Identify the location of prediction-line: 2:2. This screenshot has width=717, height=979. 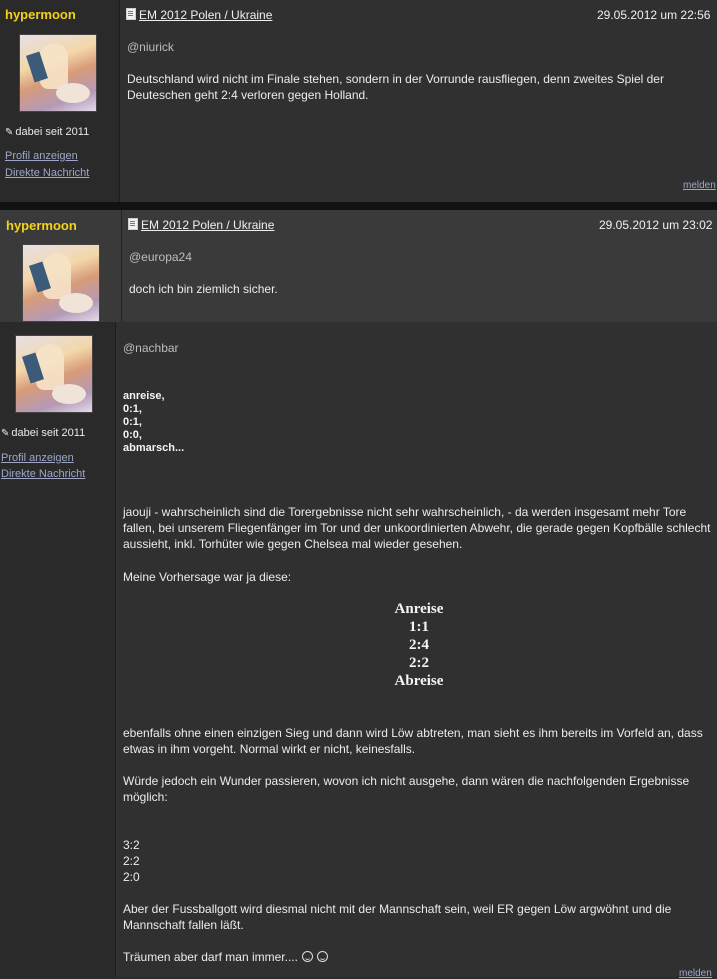
(419, 663).